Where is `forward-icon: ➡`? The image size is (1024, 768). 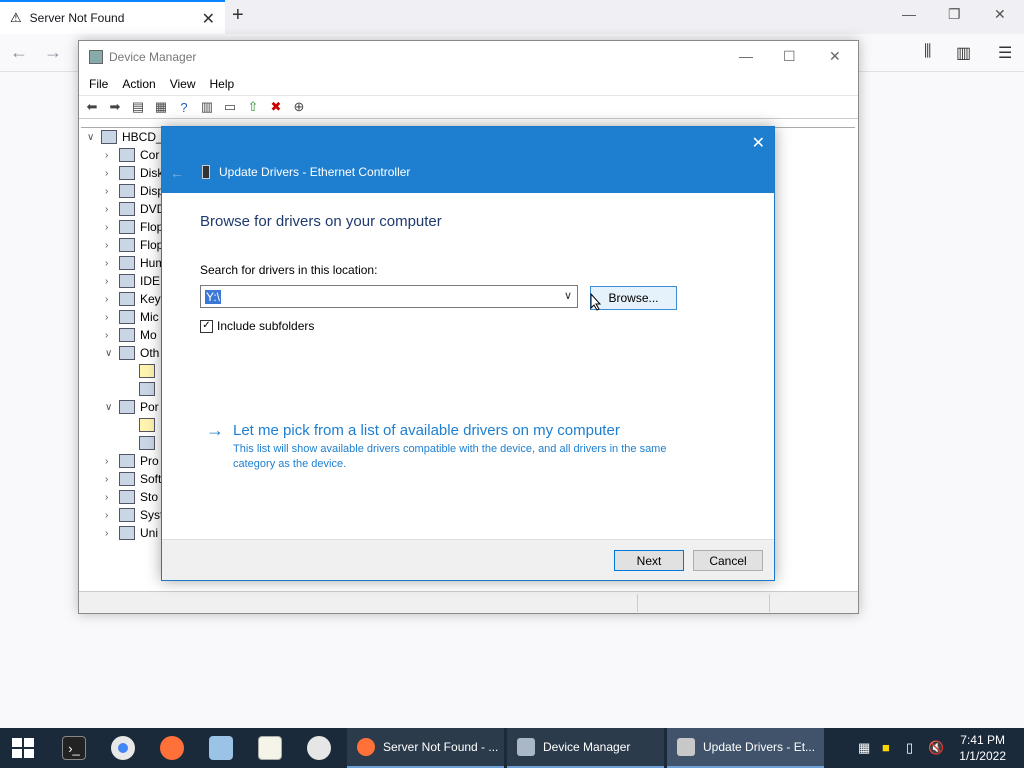
forward-icon: ➡ is located at coordinates (115, 107).